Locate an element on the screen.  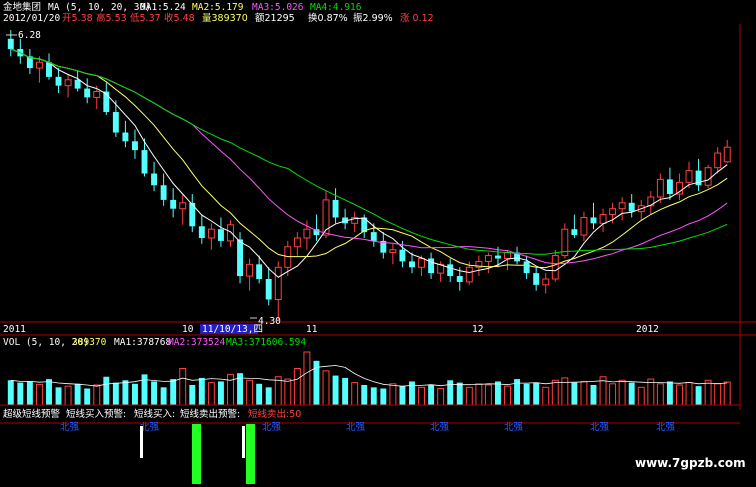
signal-sell-warn: 短线卖出预警: is located at coordinates (210, 414).